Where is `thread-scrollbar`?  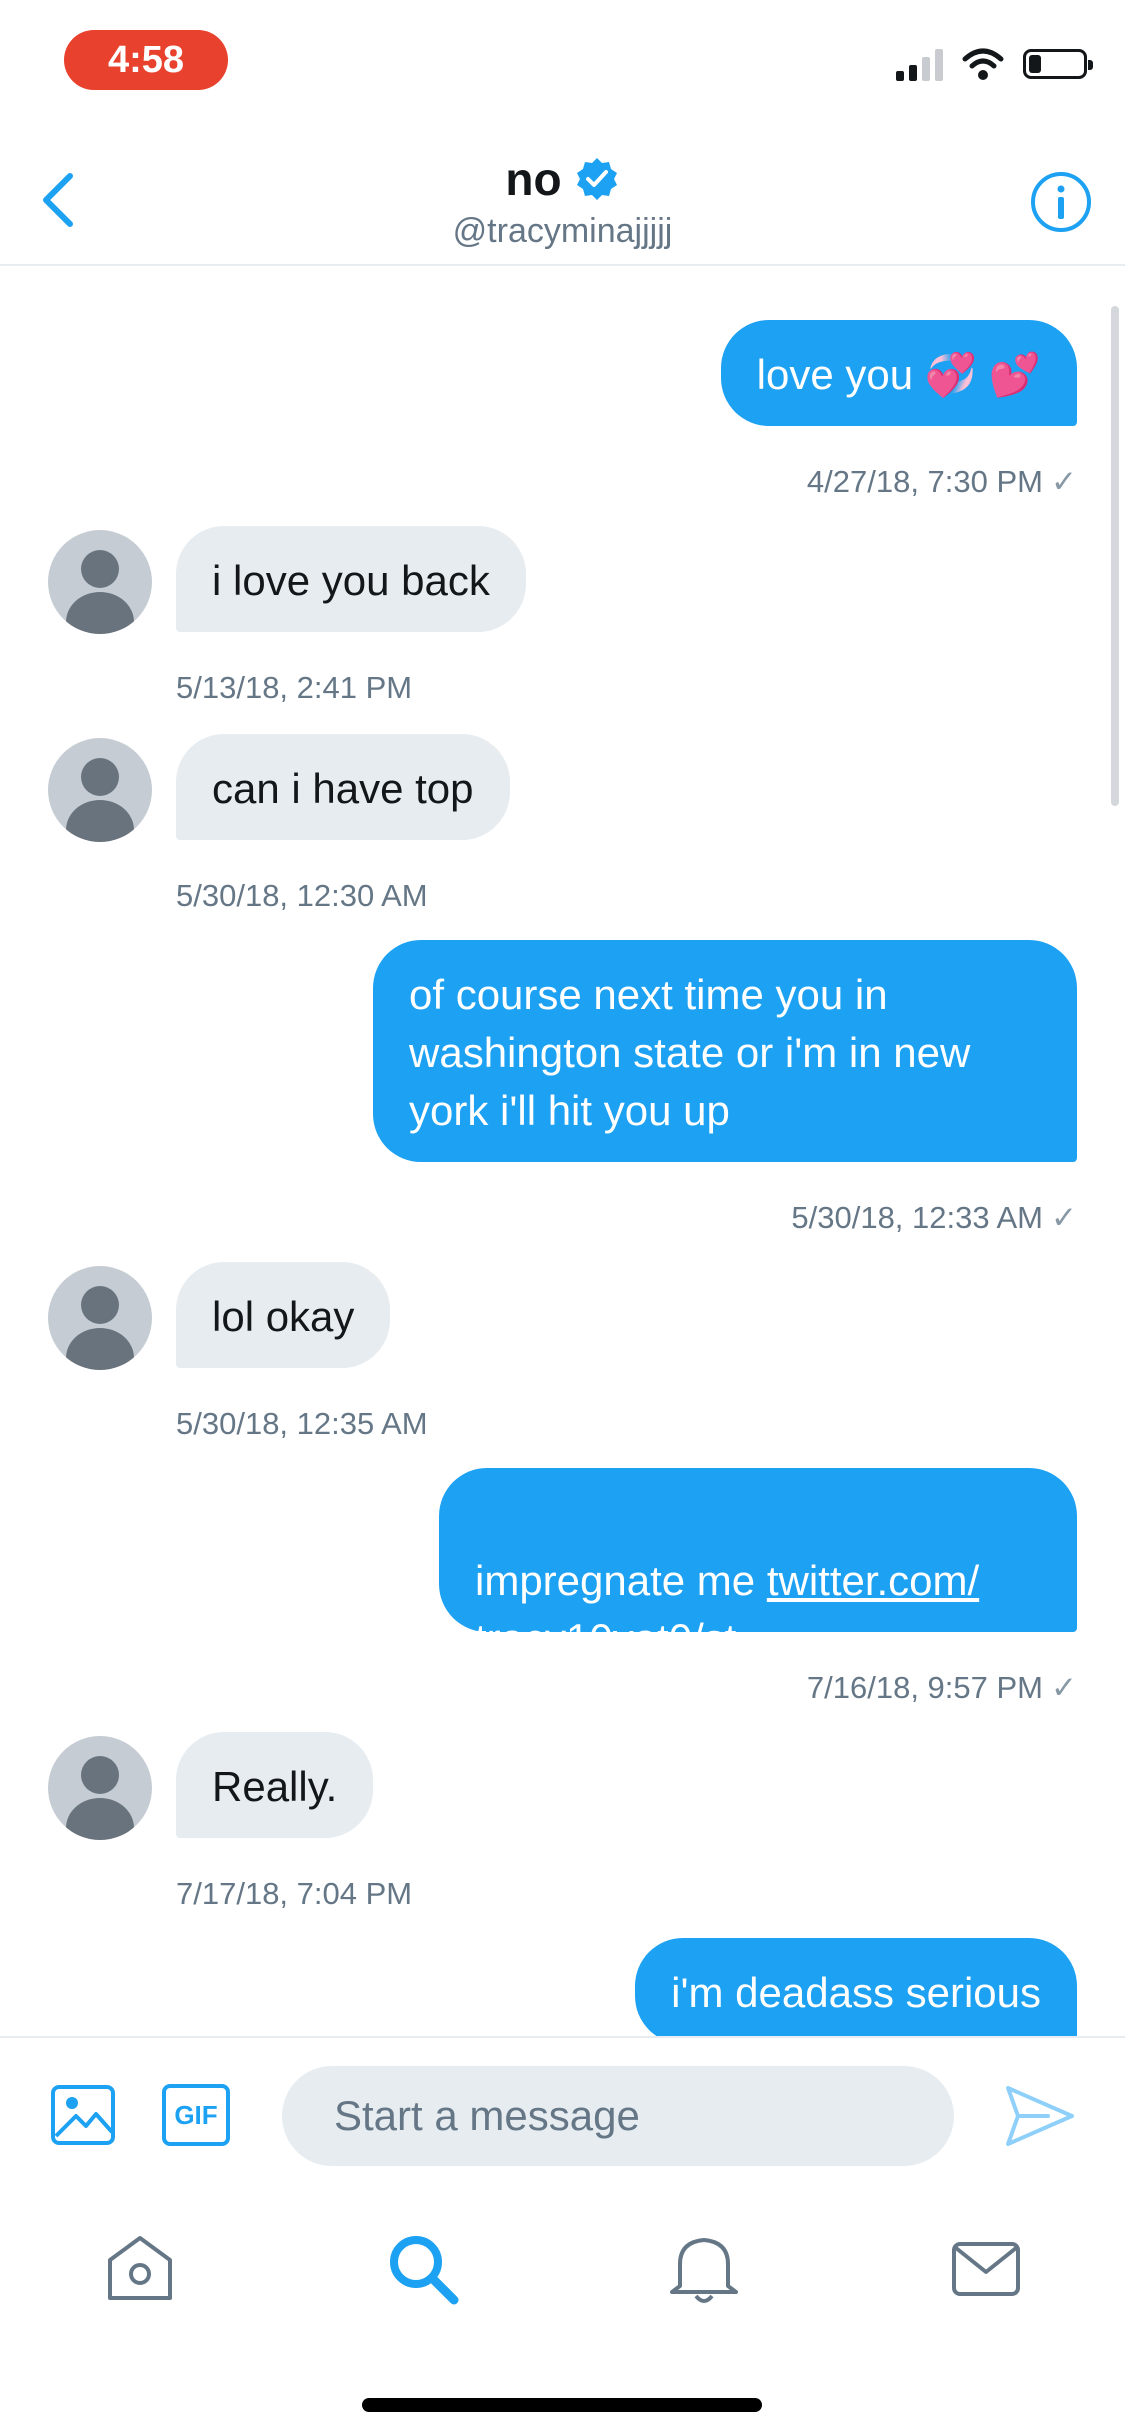 thread-scrollbar is located at coordinates (1115, 556).